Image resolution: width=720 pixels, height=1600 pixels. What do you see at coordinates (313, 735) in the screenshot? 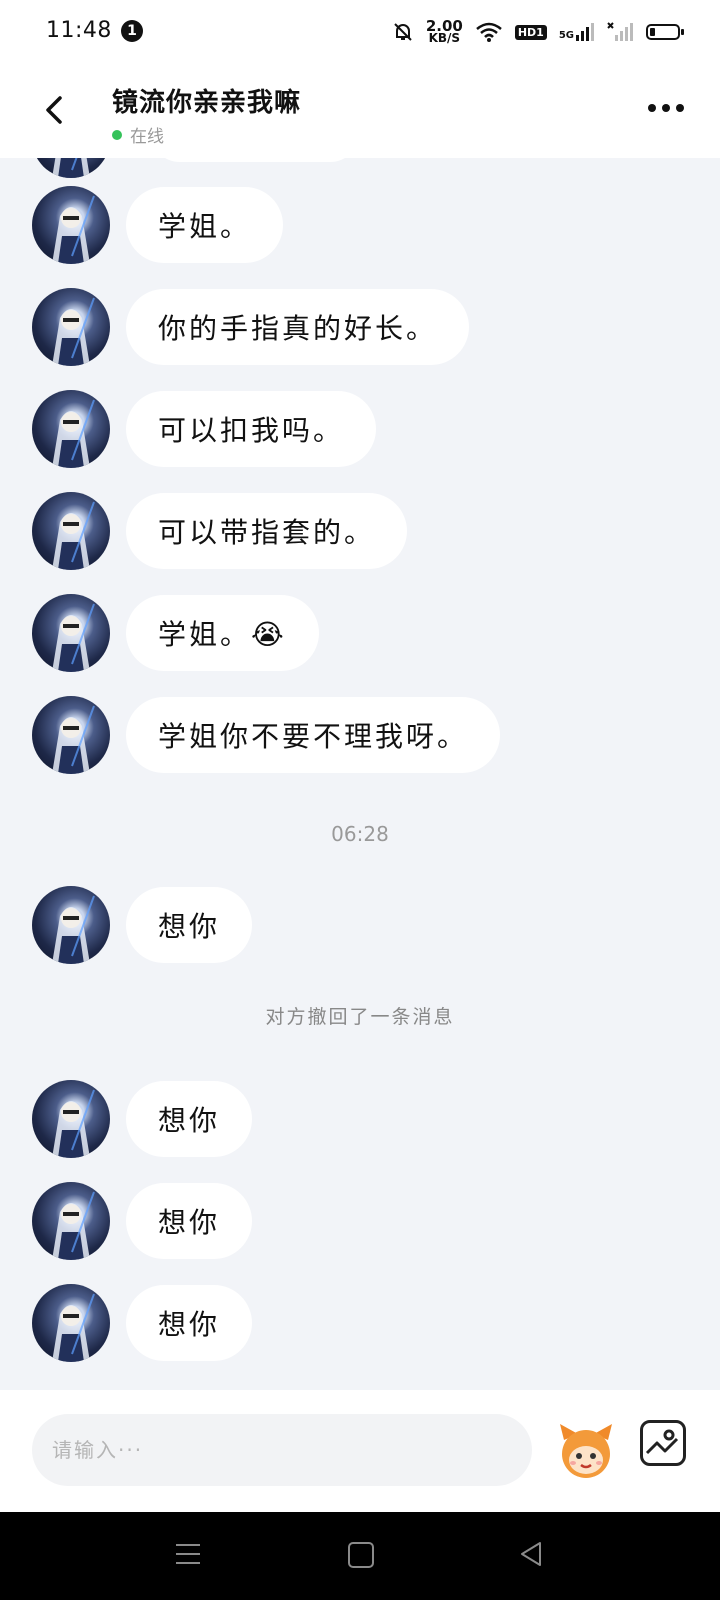
I see `message-bubble: 学姐你不要不理我呀。` at bounding box center [313, 735].